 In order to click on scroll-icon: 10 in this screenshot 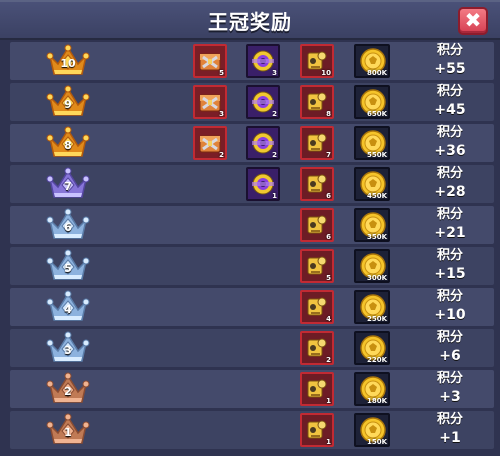, I will do `click(317, 61)`.